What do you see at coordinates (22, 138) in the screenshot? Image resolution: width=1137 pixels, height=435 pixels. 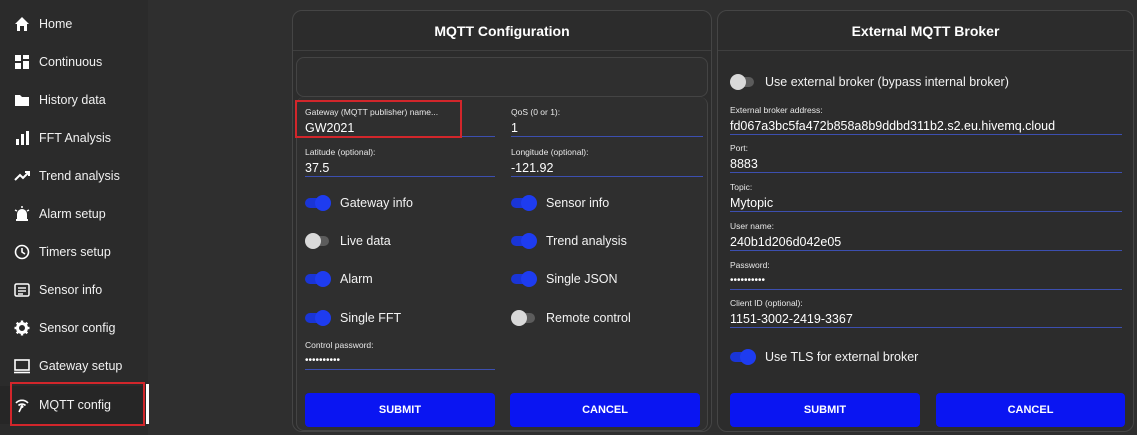 I see `bar-chart-icon` at bounding box center [22, 138].